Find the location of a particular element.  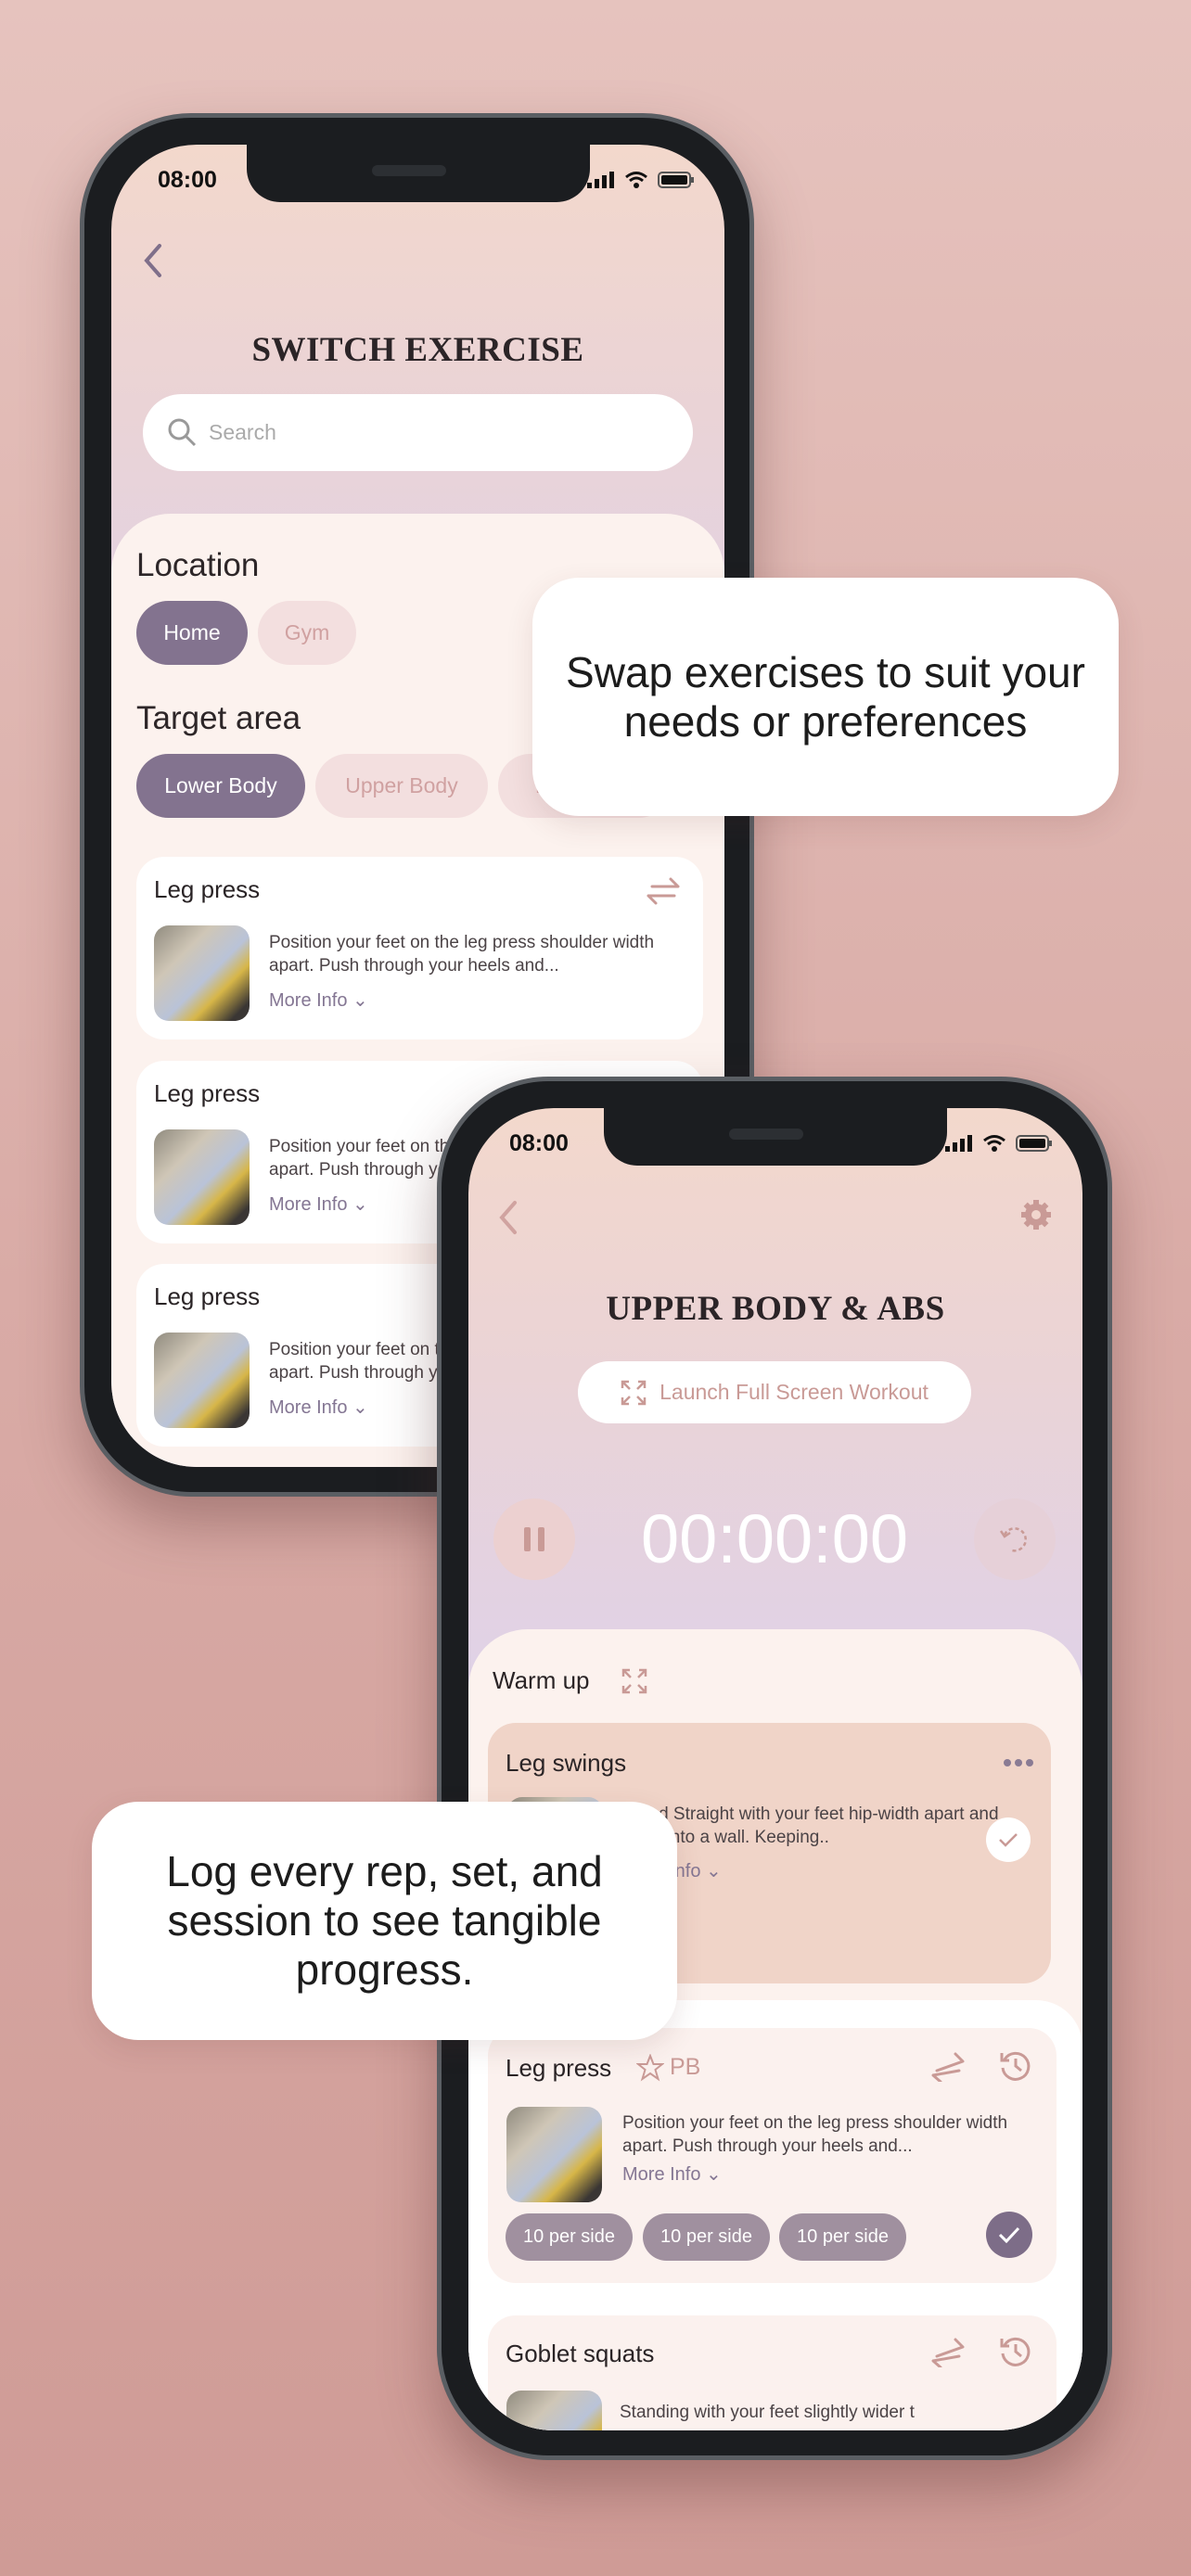

launch-label: Launch Full Screen Workout is located at coordinates (794, 1392).